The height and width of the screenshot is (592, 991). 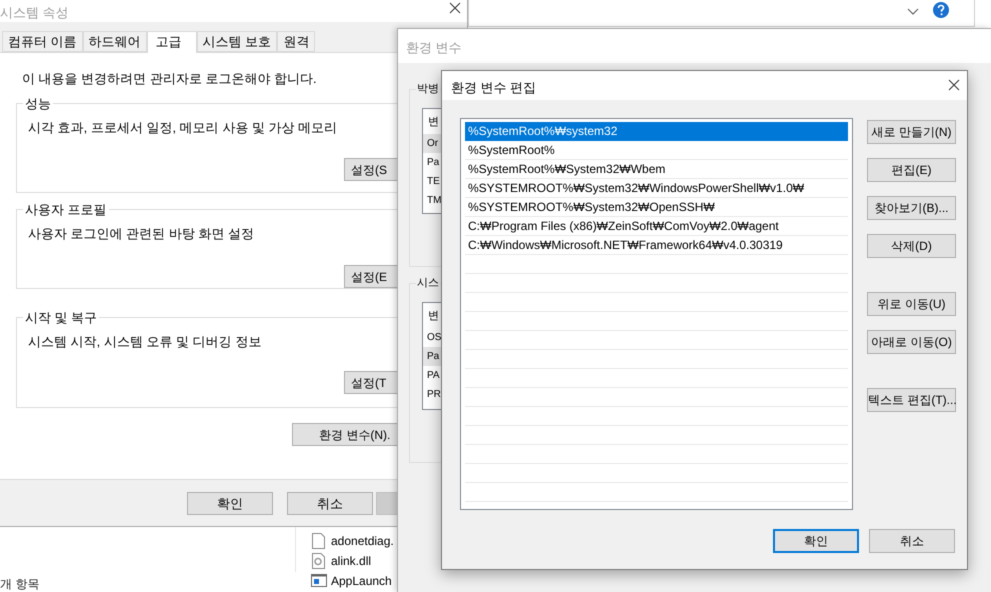 I want to click on help-icon, so click(x=941, y=10).